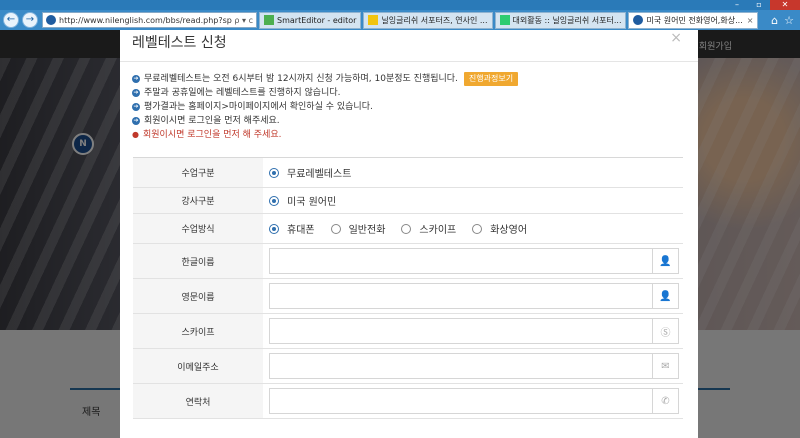 The width and height of the screenshot is (800, 438). What do you see at coordinates (789, 20) in the screenshot?
I see `favorites-star-icon: ☆` at bounding box center [789, 20].